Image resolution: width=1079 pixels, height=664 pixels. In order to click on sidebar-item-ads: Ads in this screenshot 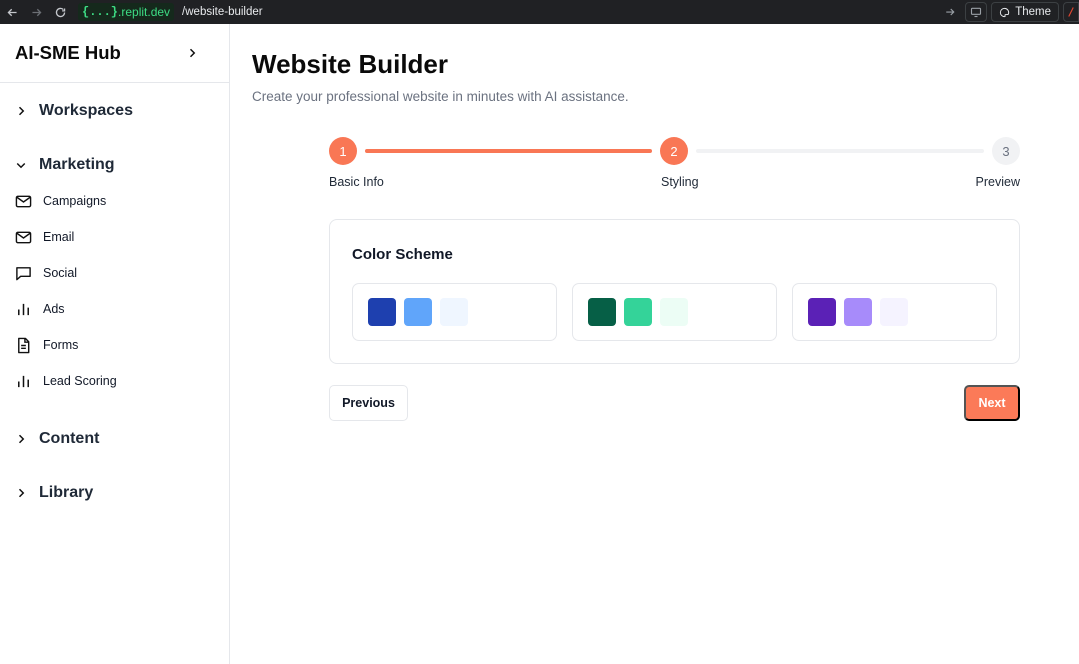, I will do `click(114, 309)`.